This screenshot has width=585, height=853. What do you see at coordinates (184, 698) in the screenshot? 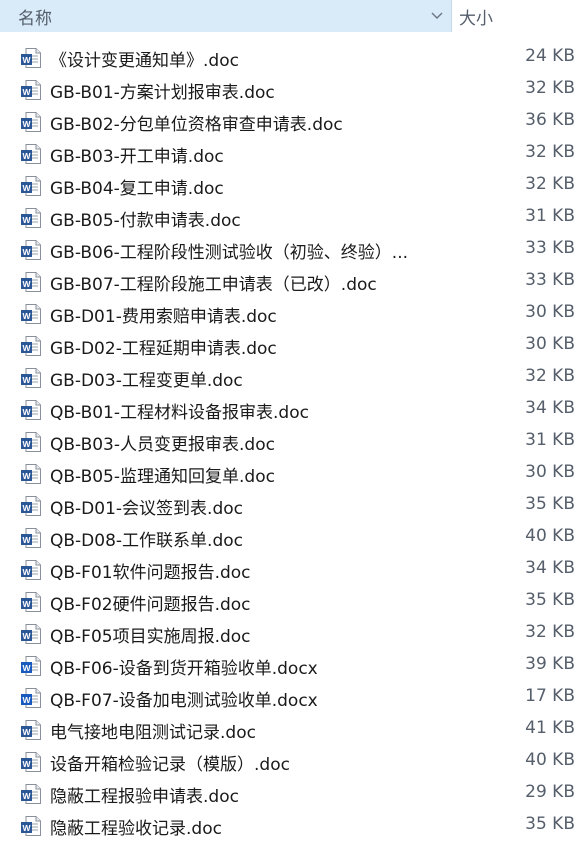
I see `file-name: QB-F07-设备加电测试验收单.docx` at bounding box center [184, 698].